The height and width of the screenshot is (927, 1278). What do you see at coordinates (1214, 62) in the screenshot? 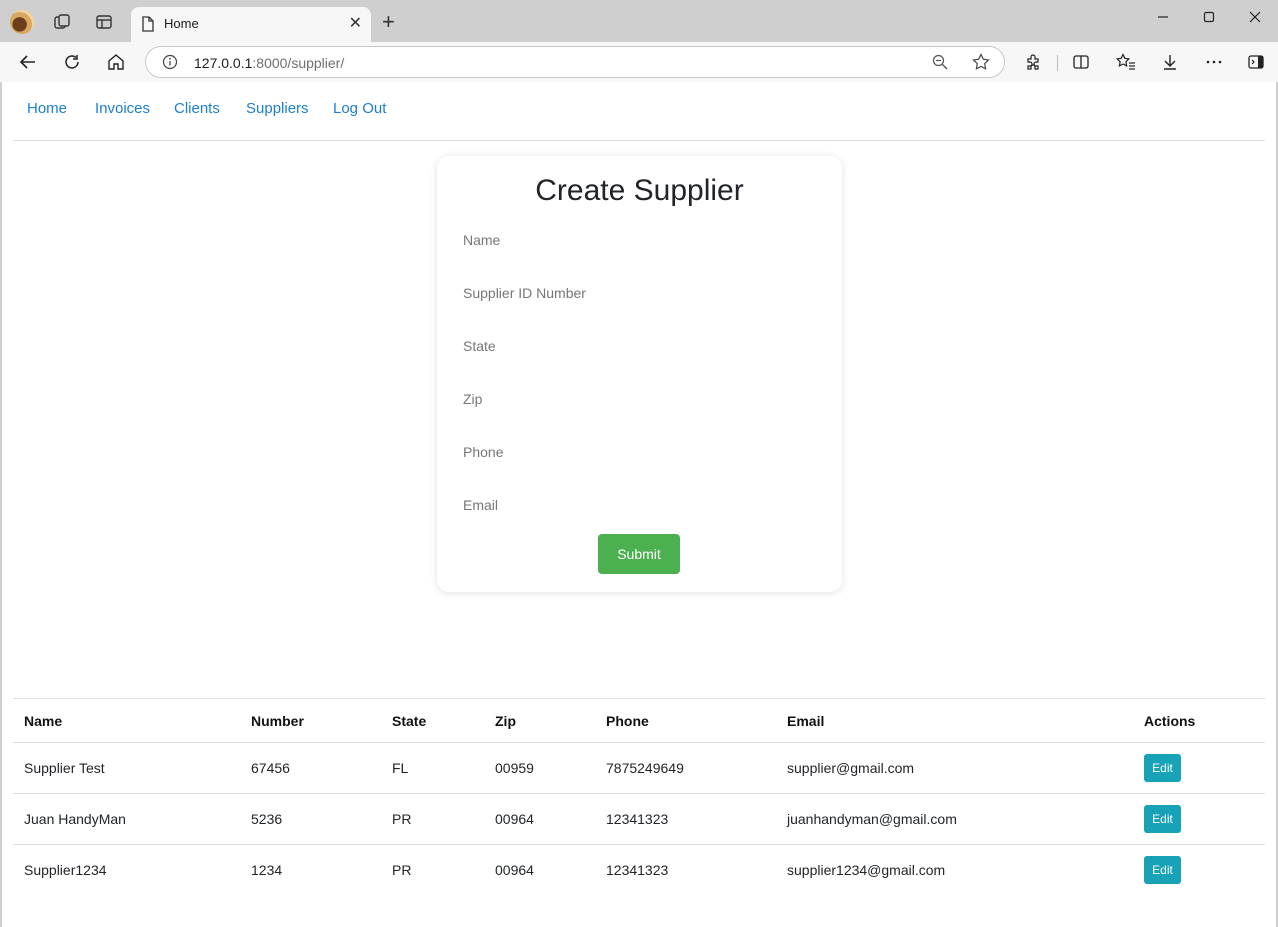
I see `more-options-icon` at bounding box center [1214, 62].